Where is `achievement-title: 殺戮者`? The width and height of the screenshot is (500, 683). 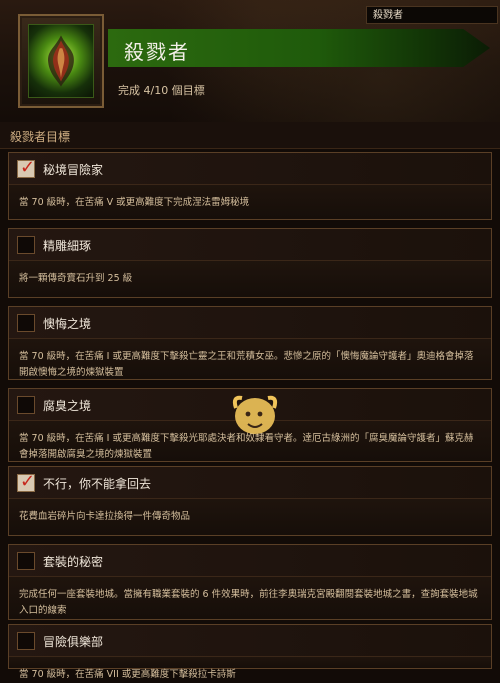
achievement-title: 殺戮者 is located at coordinates (157, 52).